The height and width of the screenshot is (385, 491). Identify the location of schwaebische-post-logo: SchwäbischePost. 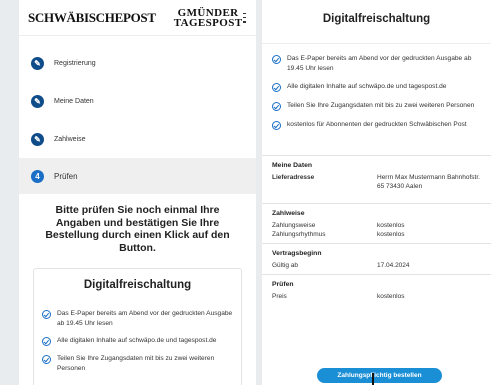
(92, 18).